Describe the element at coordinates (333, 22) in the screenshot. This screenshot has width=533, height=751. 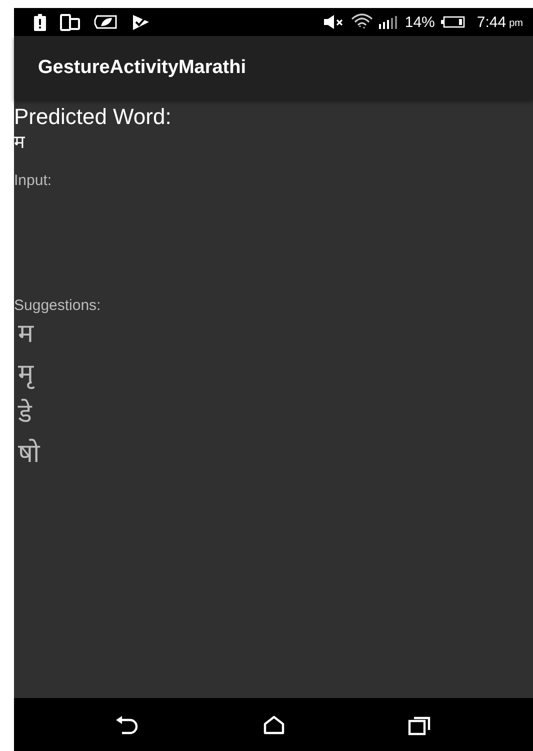
I see `mute-icon` at that location.